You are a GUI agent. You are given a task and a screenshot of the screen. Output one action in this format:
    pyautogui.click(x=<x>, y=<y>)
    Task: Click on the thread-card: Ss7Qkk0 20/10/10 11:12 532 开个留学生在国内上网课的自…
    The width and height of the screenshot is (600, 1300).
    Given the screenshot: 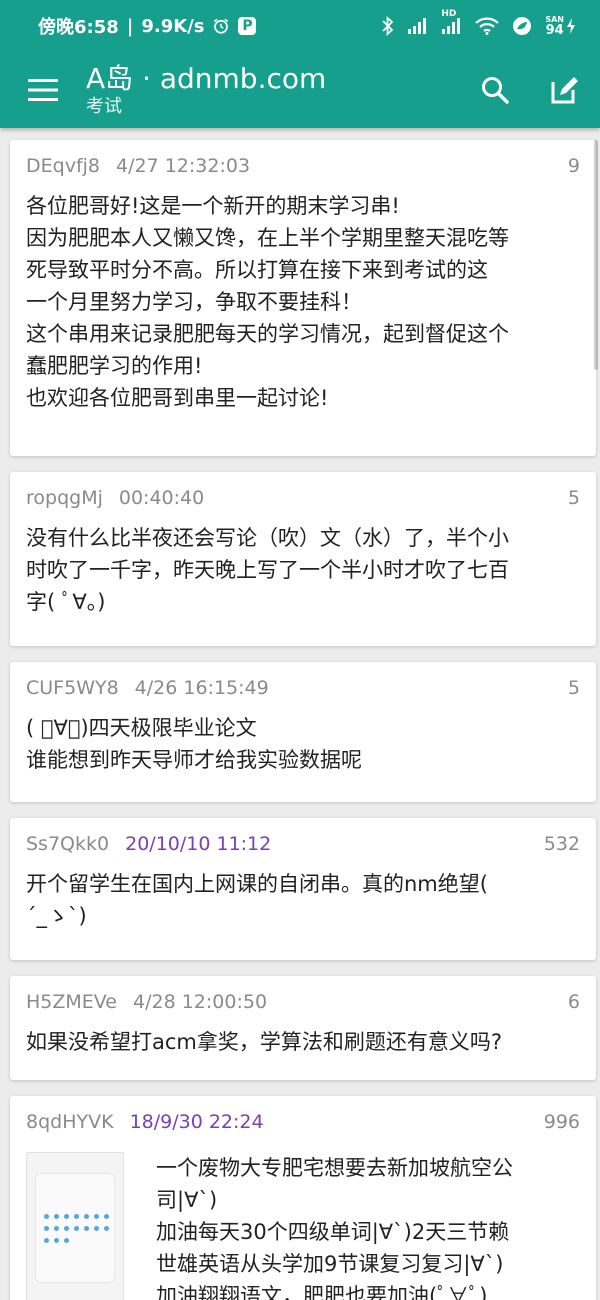 What is the action you would take?
    pyautogui.click(x=303, y=889)
    